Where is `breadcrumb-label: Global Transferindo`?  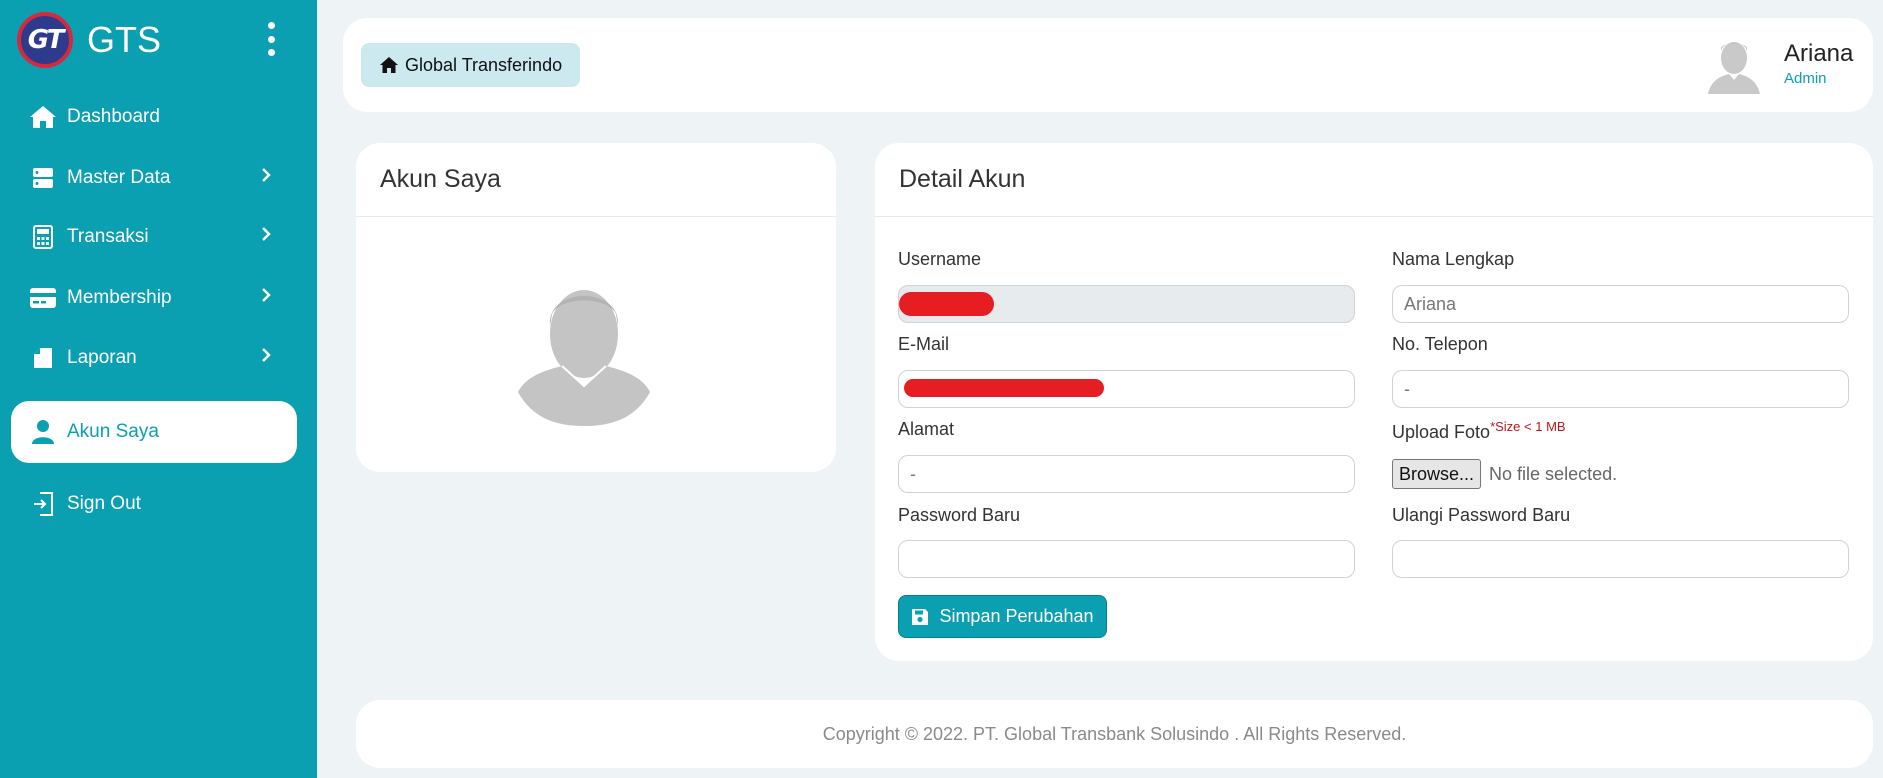
breadcrumb-label: Global Transferindo is located at coordinates (484, 64).